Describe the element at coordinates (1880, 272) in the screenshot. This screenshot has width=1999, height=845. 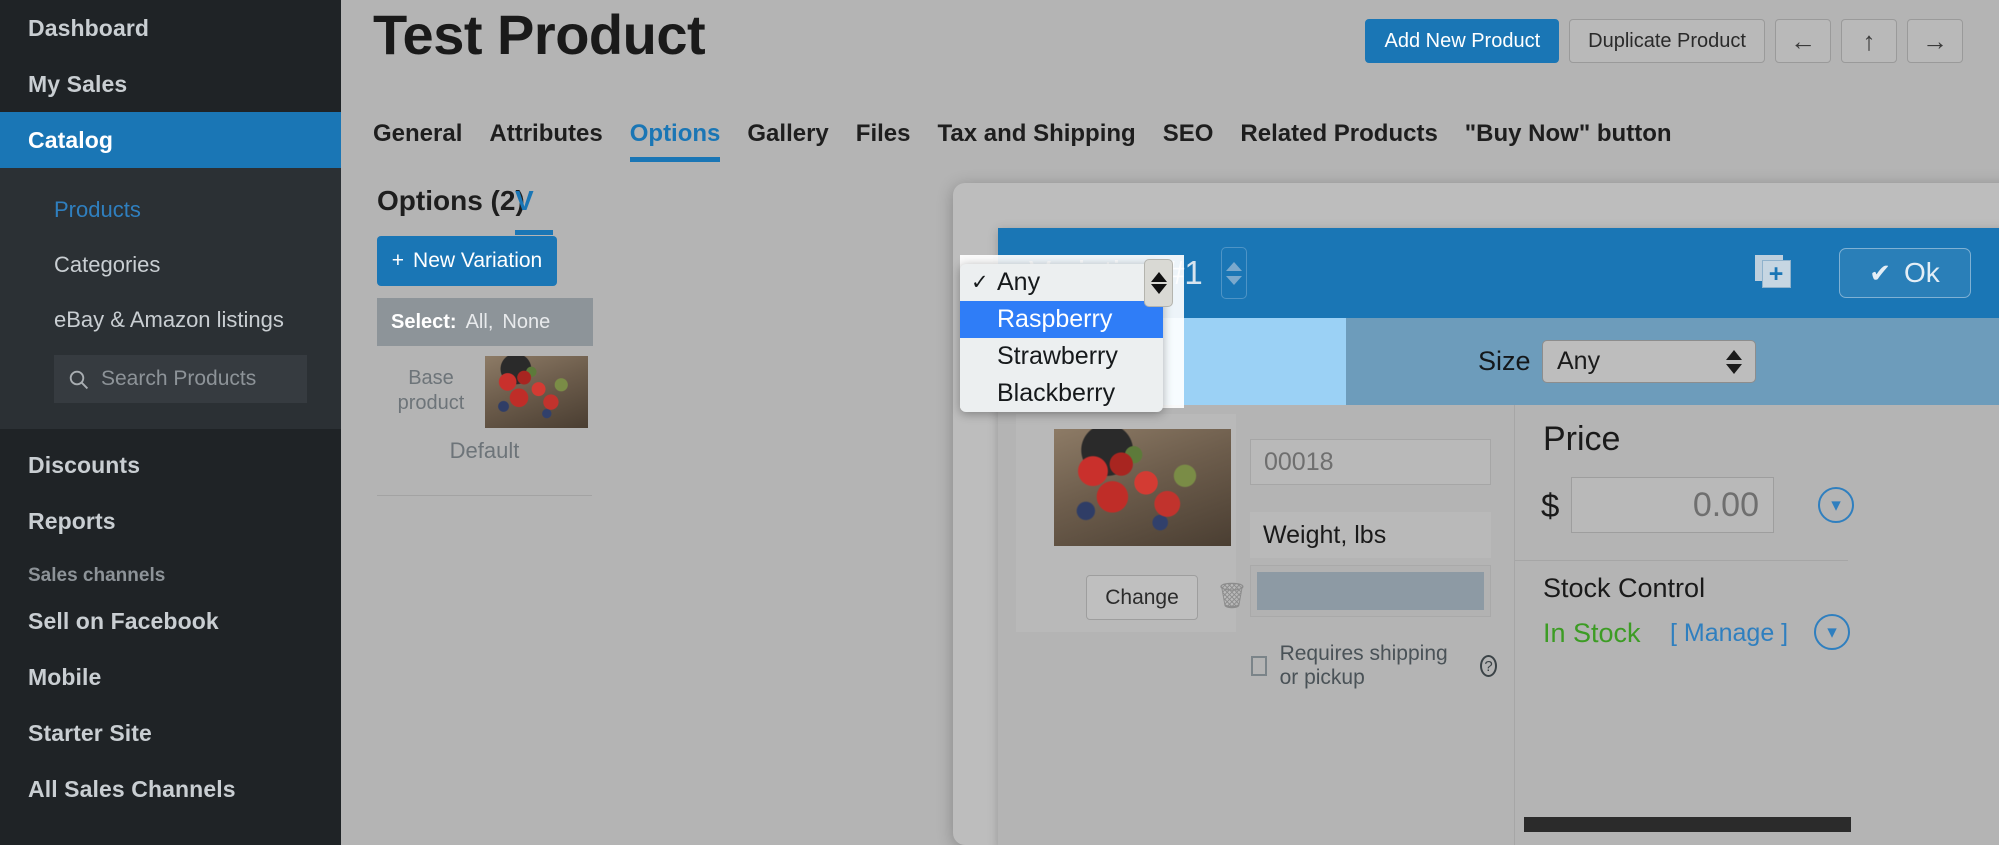
I see `check-icon: ✔` at that location.